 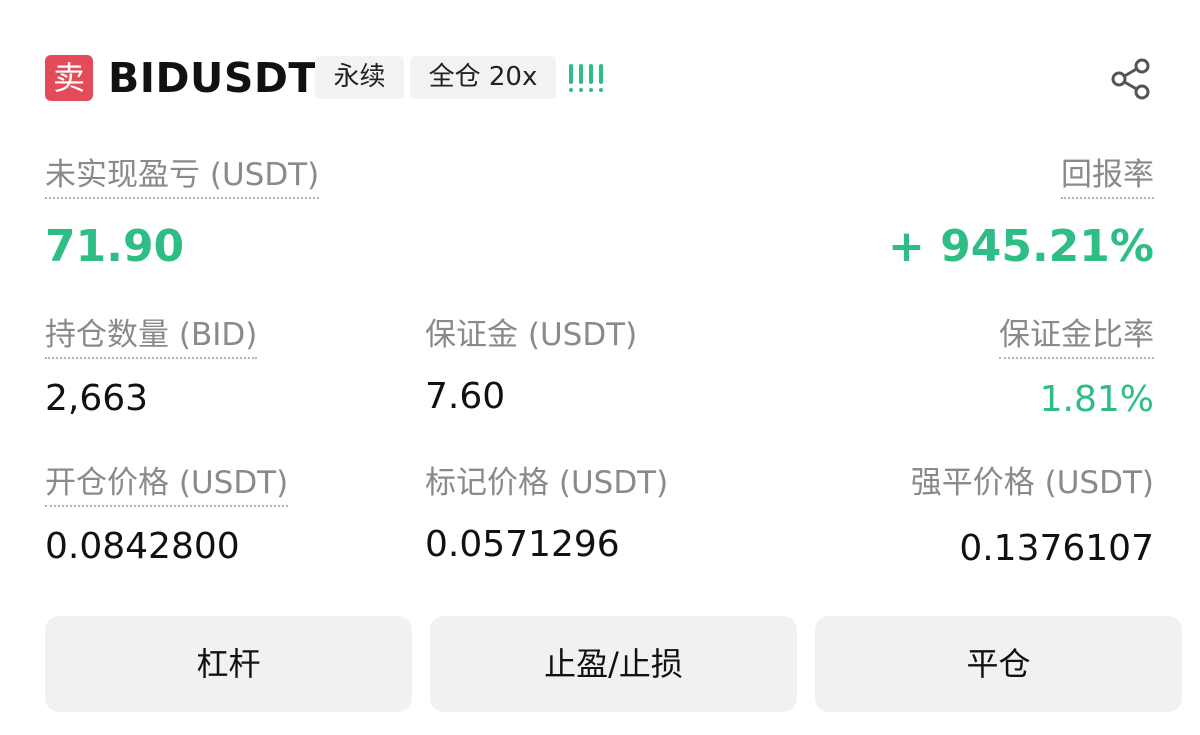 I want to click on unrealized-pnl-value: 71.90, so click(x=115, y=246).